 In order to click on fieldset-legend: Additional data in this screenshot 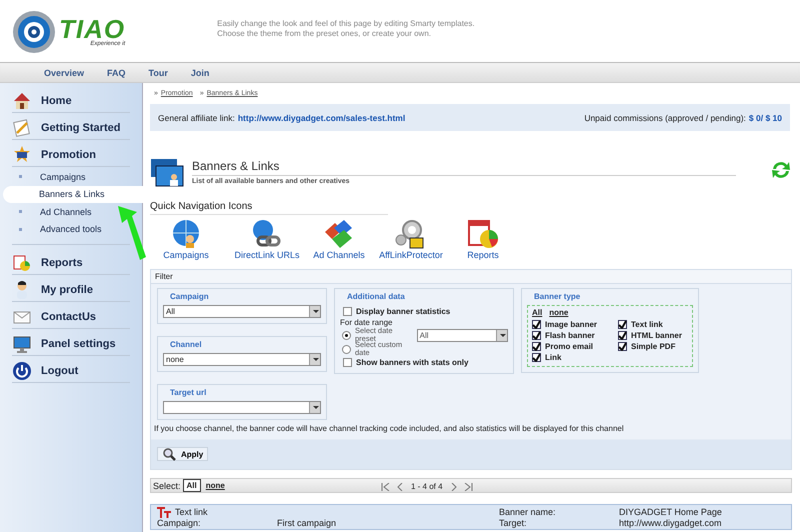, I will do `click(376, 296)`.